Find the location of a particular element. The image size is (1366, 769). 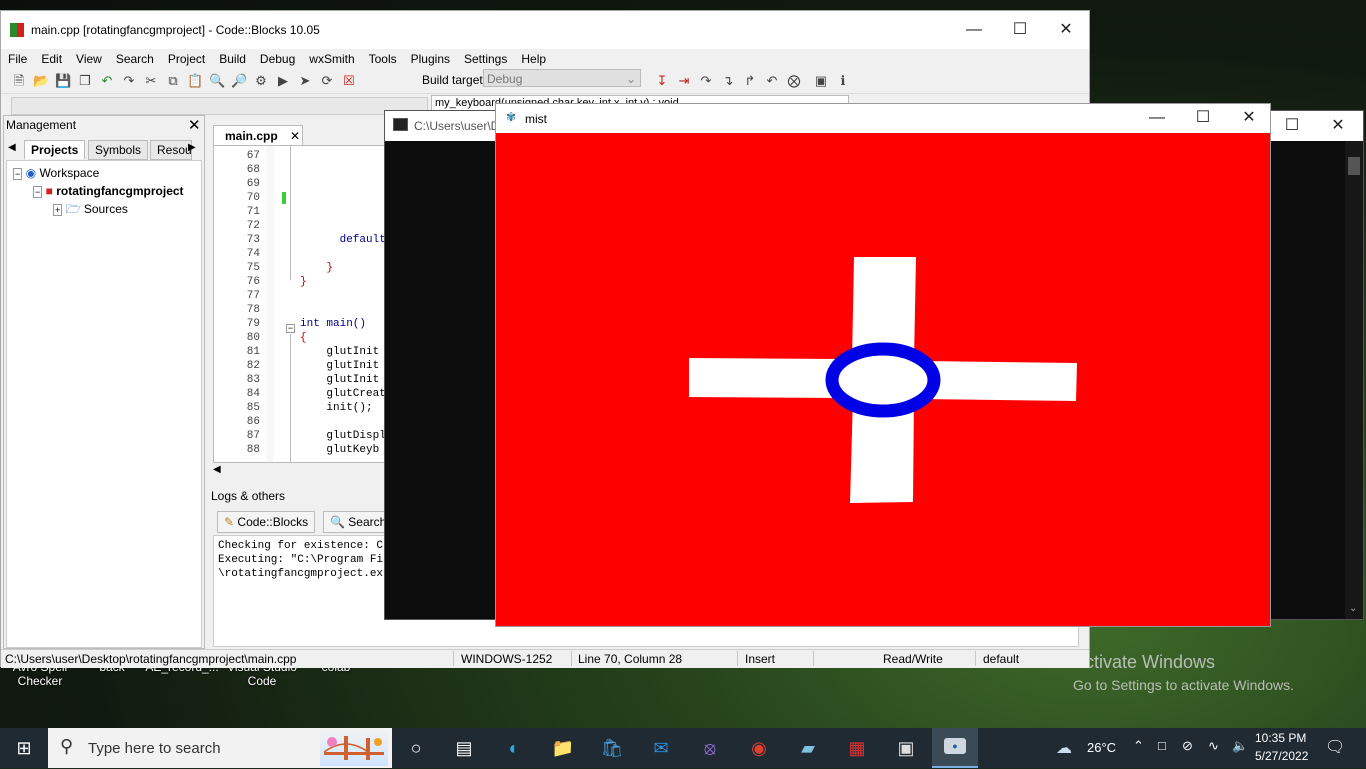

debug-windows-icon: ▣ is located at coordinates (821, 81).